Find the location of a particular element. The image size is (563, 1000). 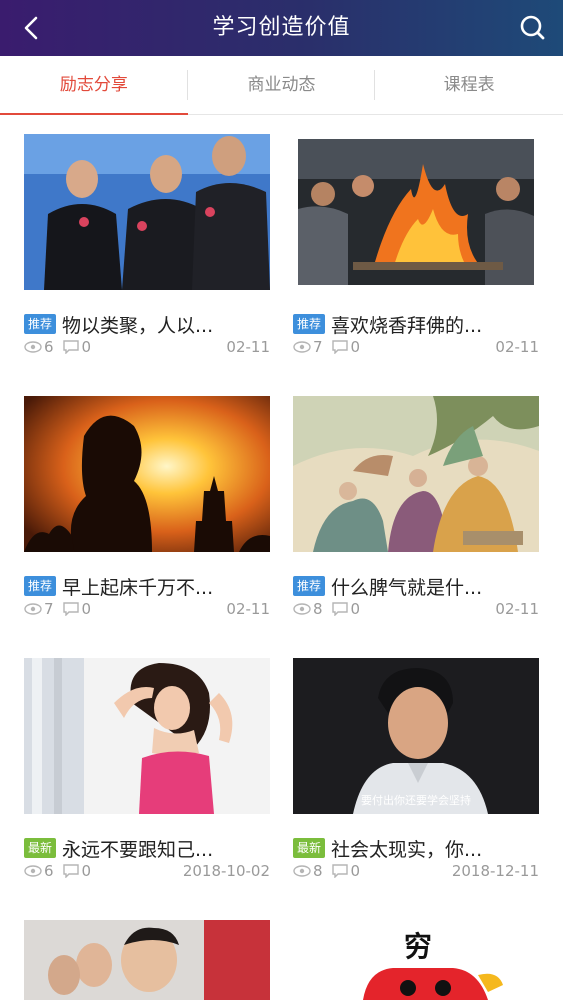

tab-business-news-label: 商业动态 is located at coordinates (281, 85).